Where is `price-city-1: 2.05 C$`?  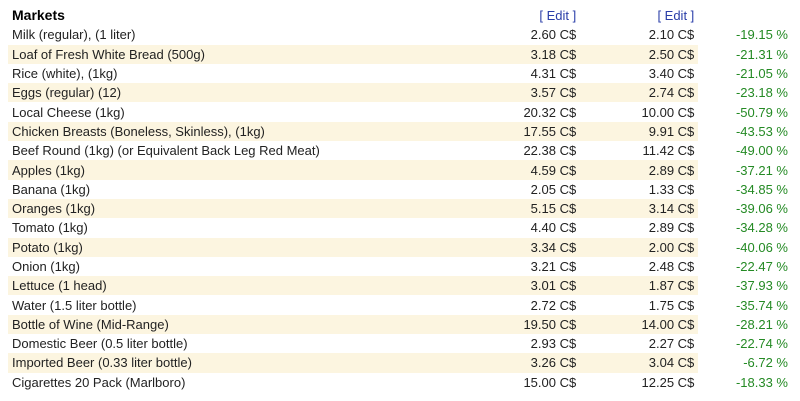
price-city-1: 2.05 C$ is located at coordinates (553, 189).